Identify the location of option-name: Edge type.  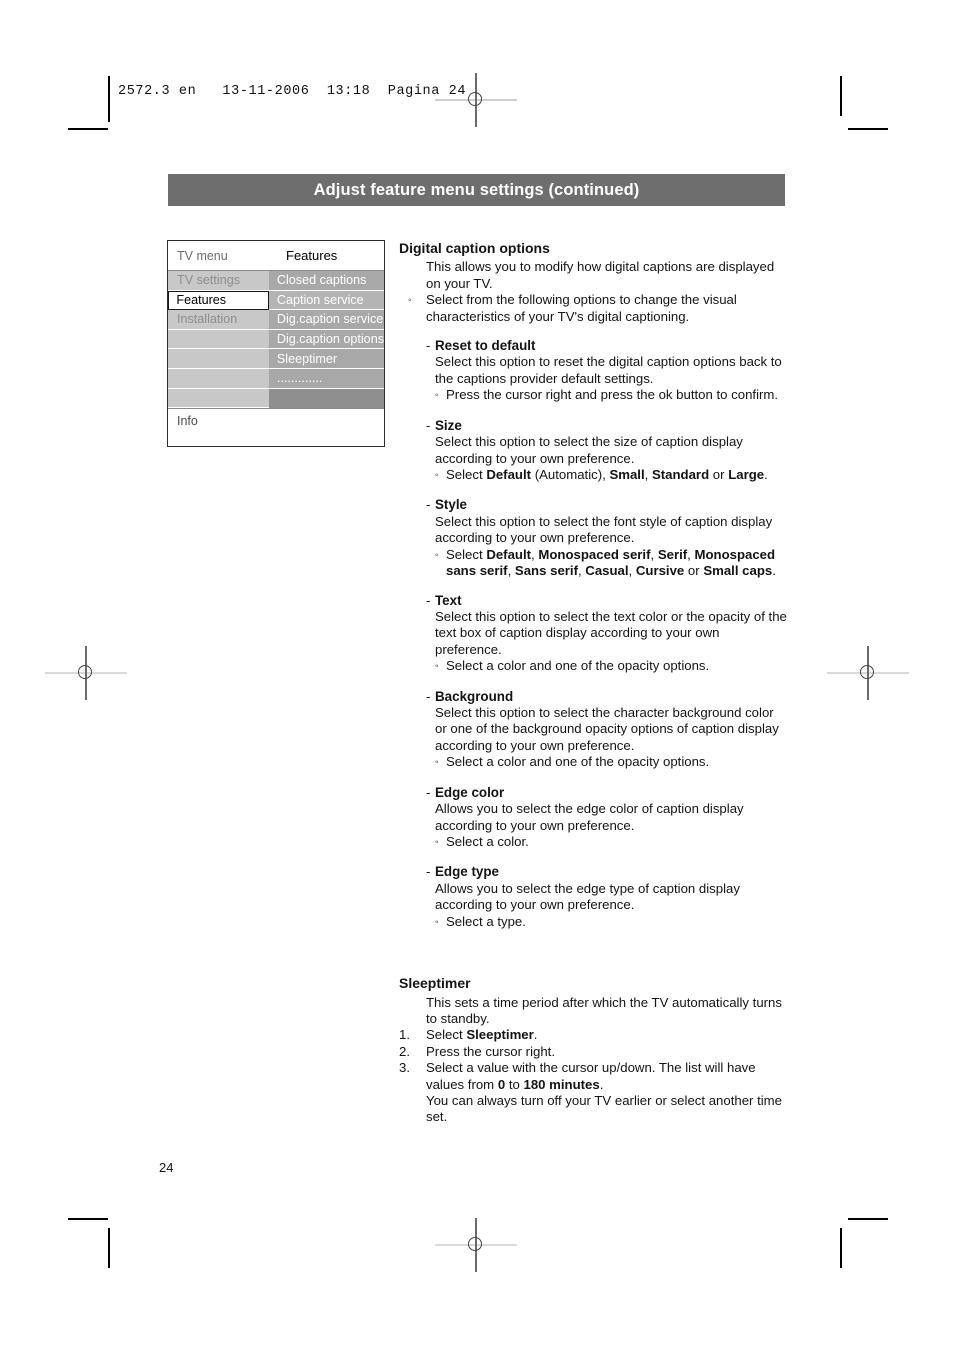
(467, 872).